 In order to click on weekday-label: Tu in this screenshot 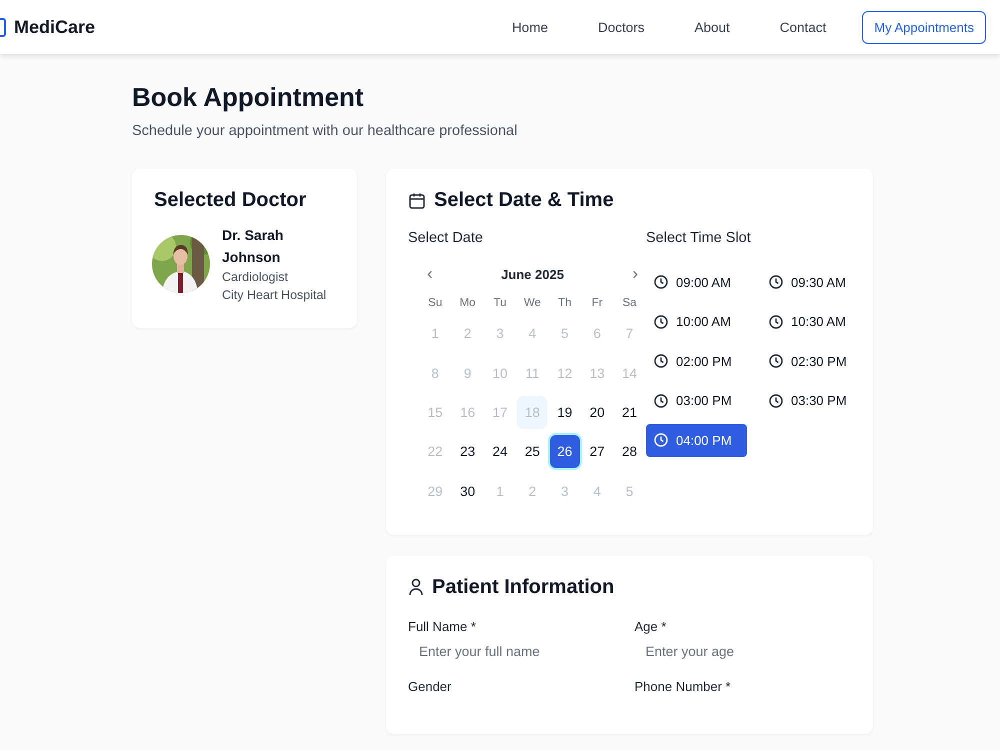, I will do `click(500, 303)`.